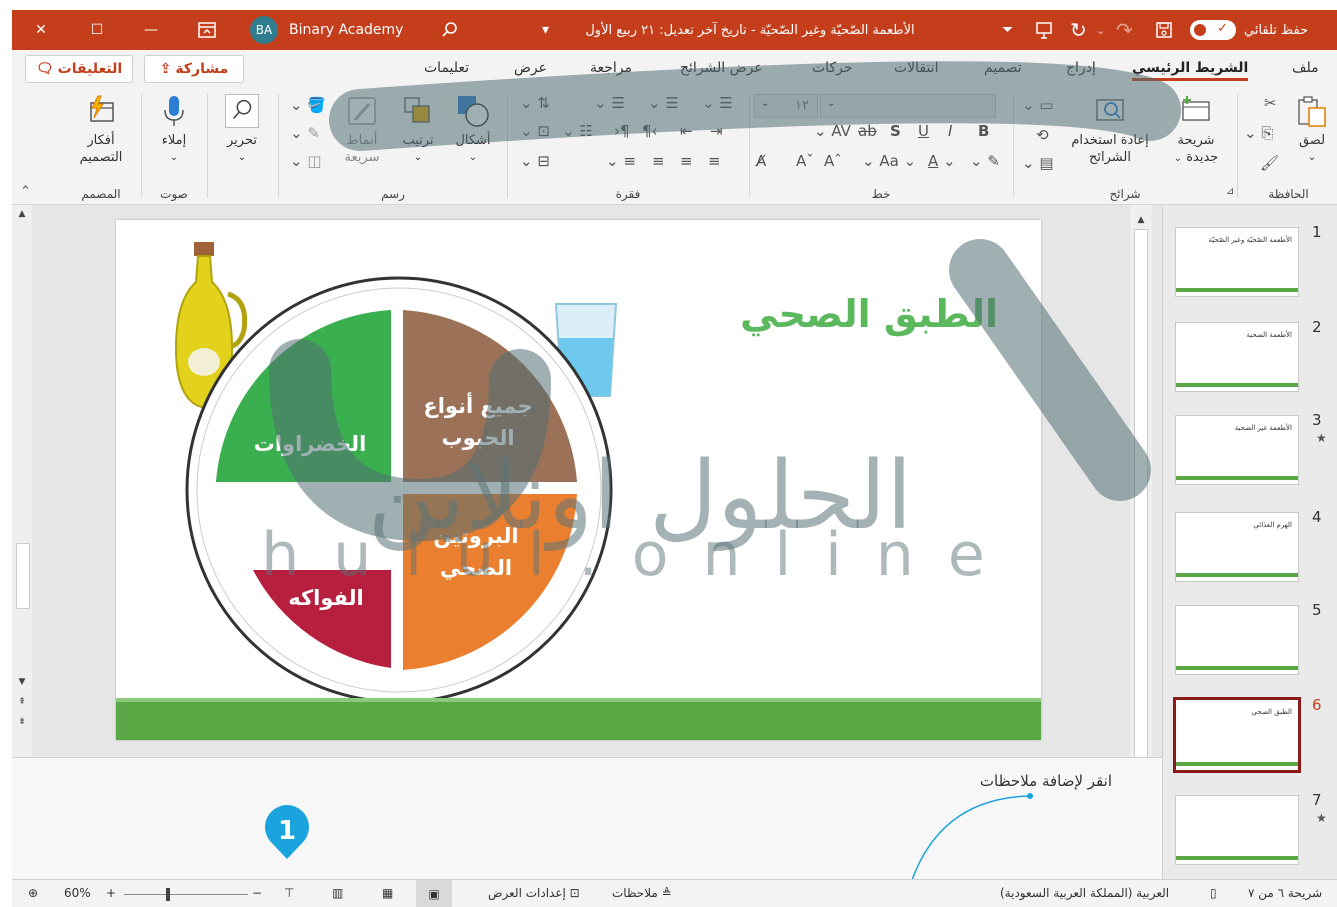 This screenshot has width=1337, height=907. Describe the element at coordinates (446, 68) in the screenshot. I see `tab-help: تعليمات` at that location.